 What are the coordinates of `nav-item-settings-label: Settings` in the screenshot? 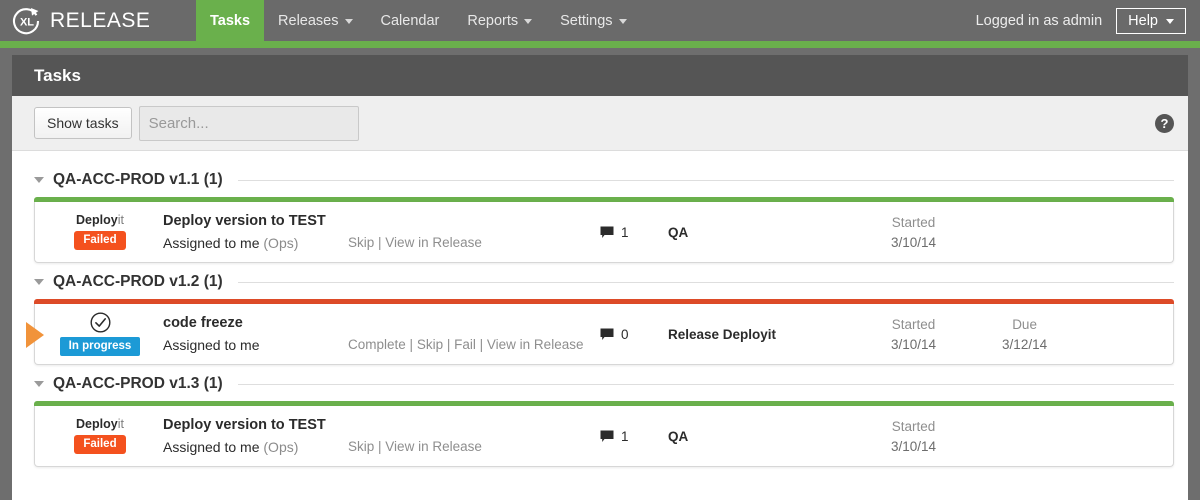 It's located at (586, 20).